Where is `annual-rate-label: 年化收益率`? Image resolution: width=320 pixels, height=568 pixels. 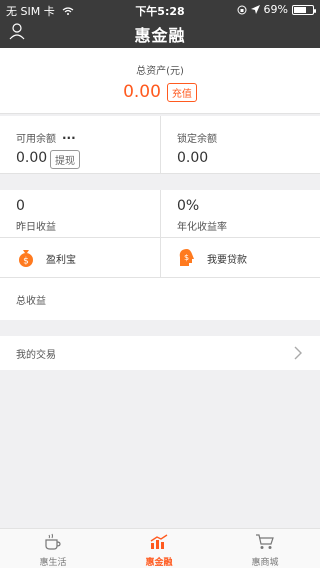
annual-rate-label: 年化收益率 is located at coordinates (202, 227).